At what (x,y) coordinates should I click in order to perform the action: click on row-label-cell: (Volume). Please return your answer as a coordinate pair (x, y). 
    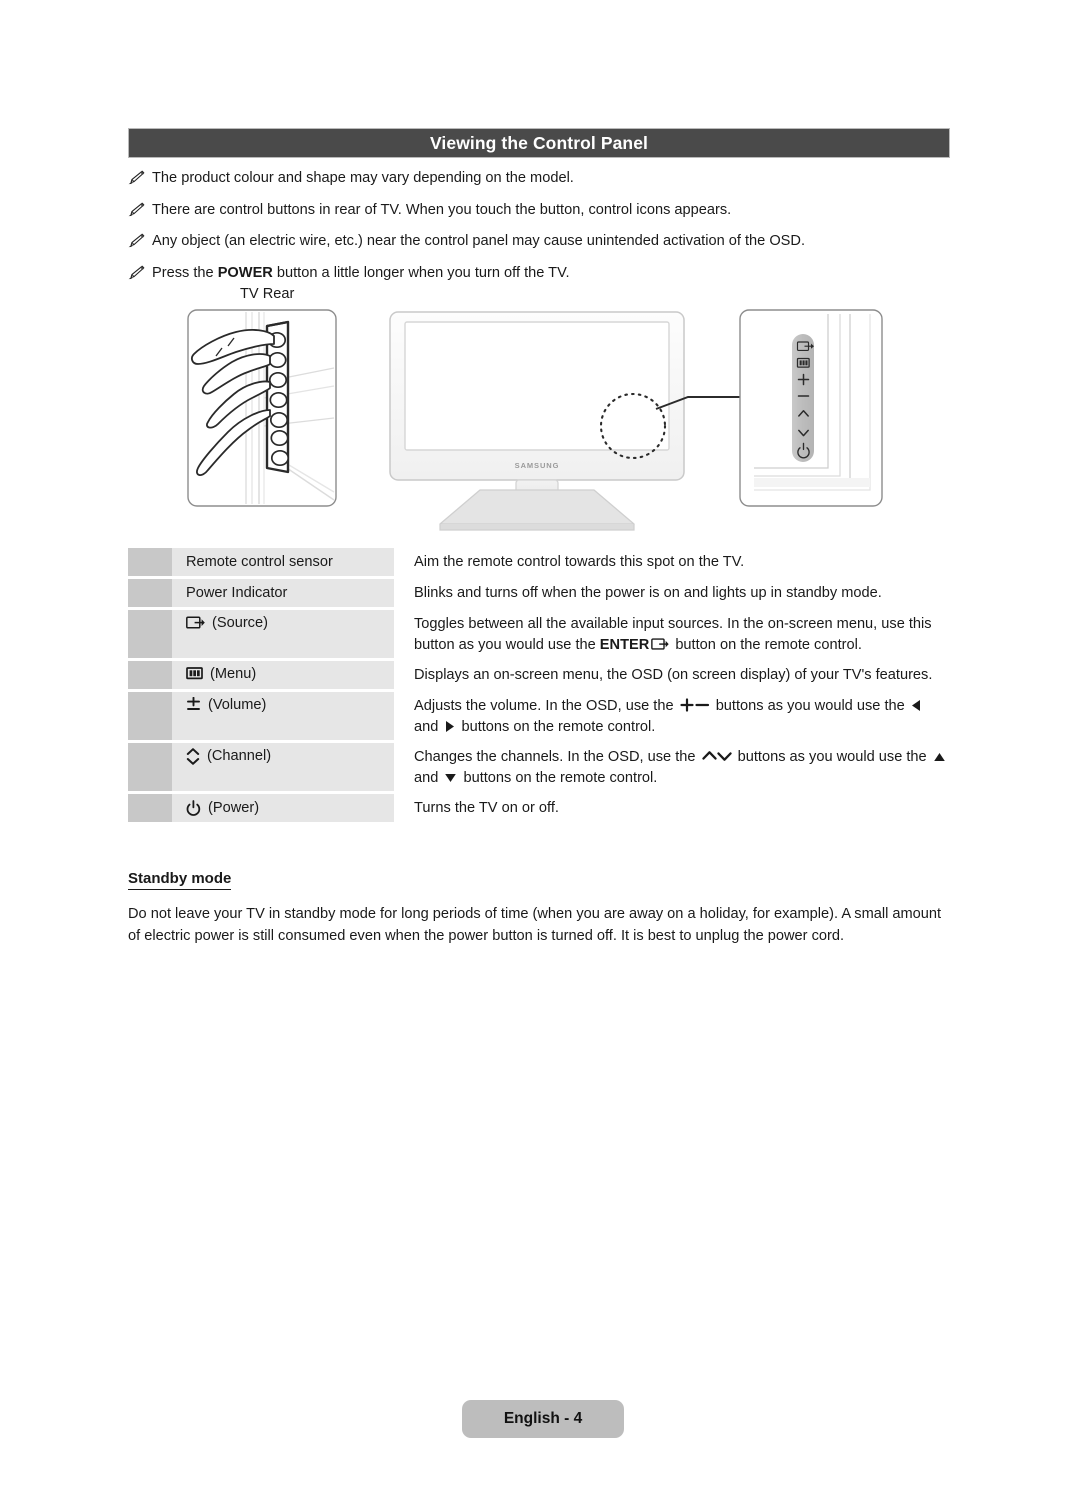
    Looking at the image, I should click on (283, 716).